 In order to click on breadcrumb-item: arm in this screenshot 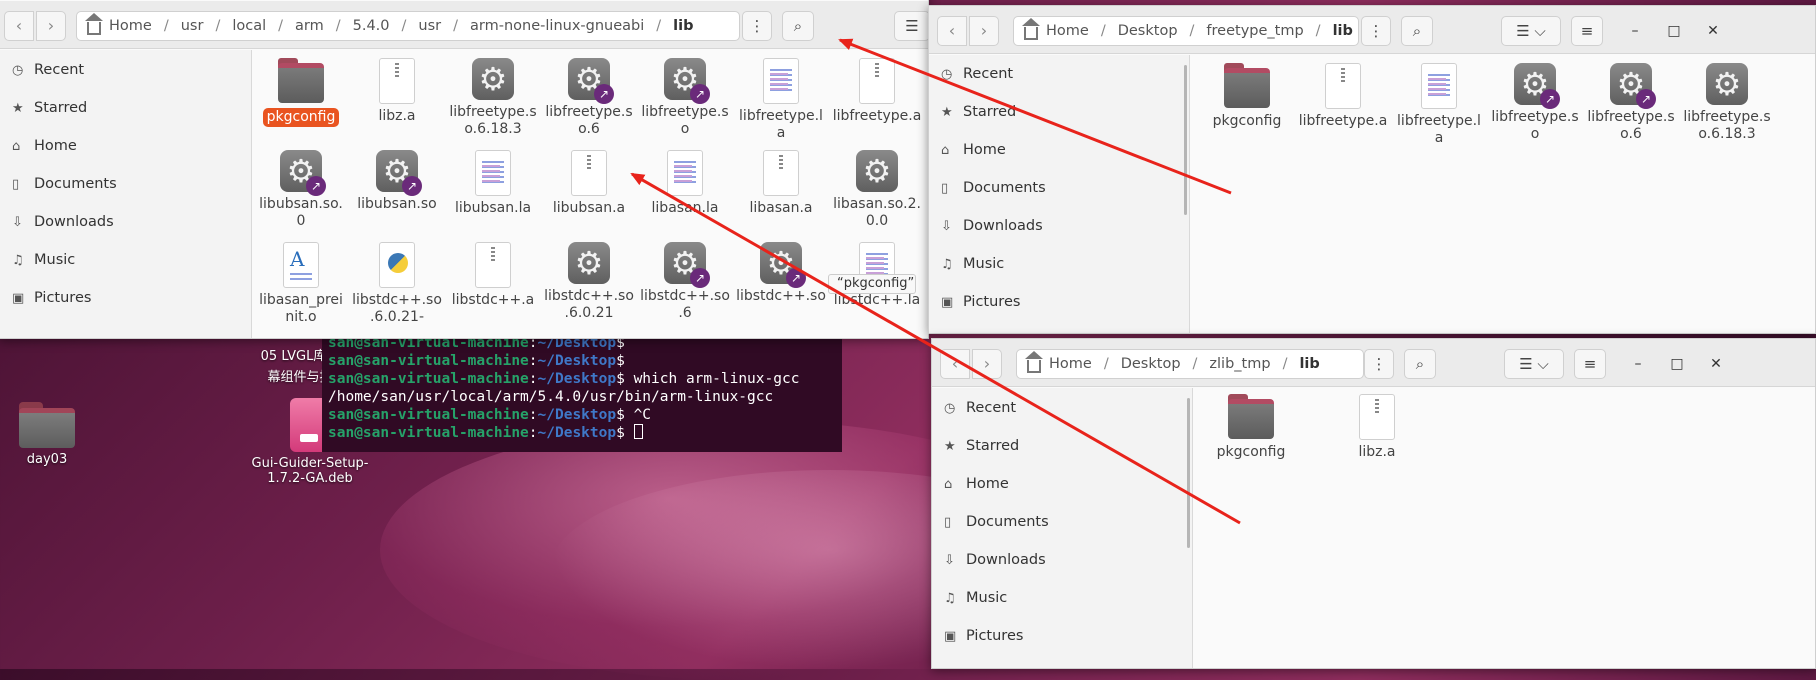, I will do `click(309, 26)`.